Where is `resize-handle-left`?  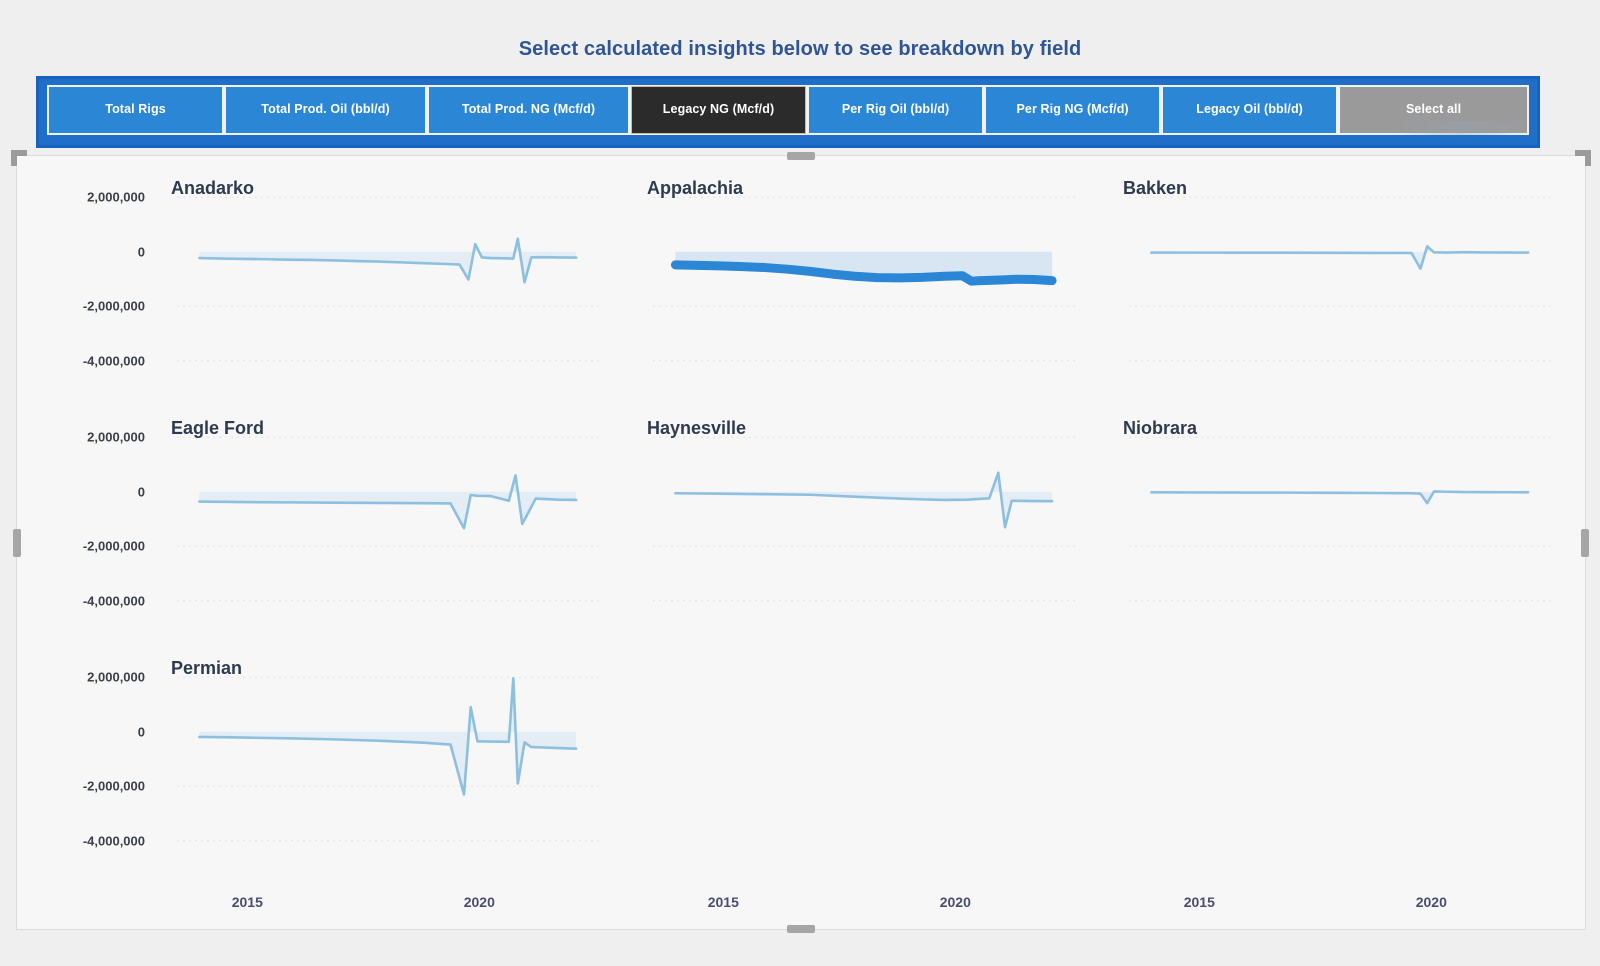
resize-handle-left is located at coordinates (17, 542).